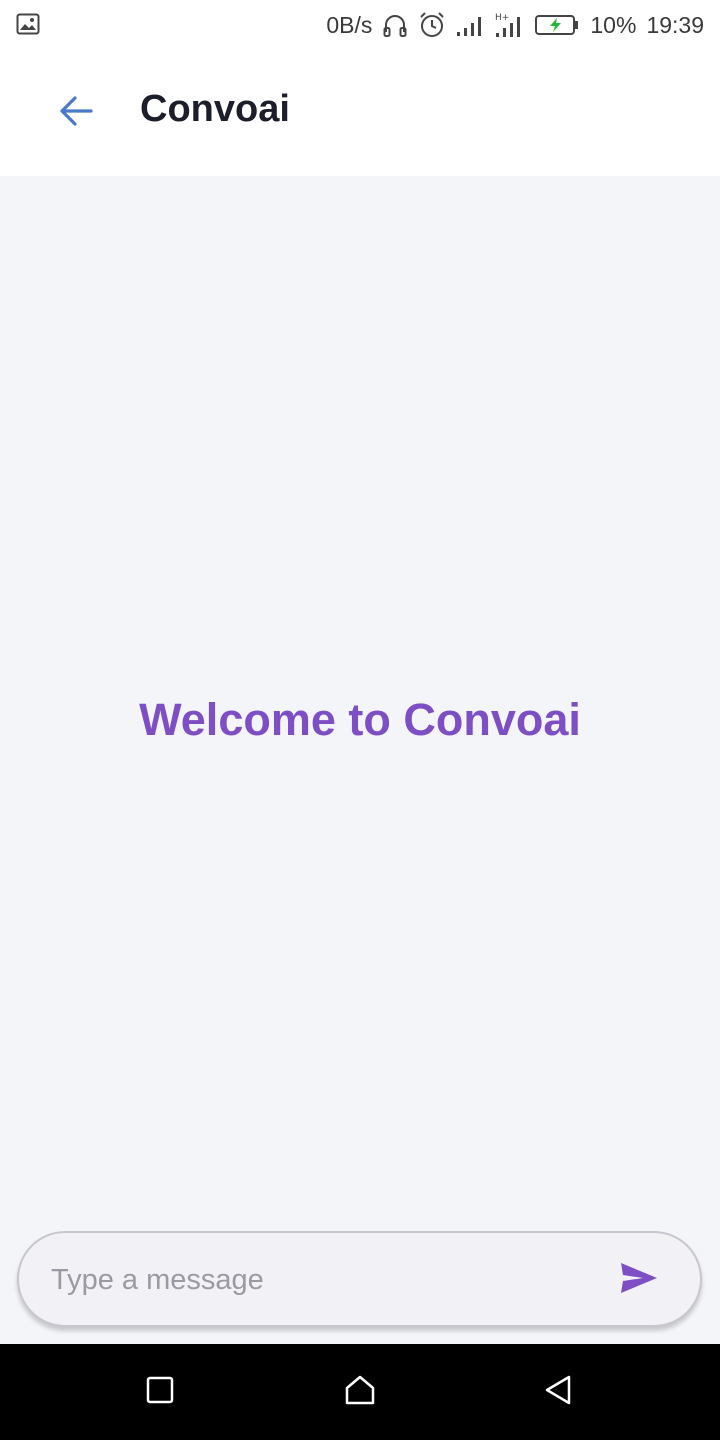 This screenshot has height=1440, width=720. Describe the element at coordinates (470, 25) in the screenshot. I see `signal-icon` at that location.